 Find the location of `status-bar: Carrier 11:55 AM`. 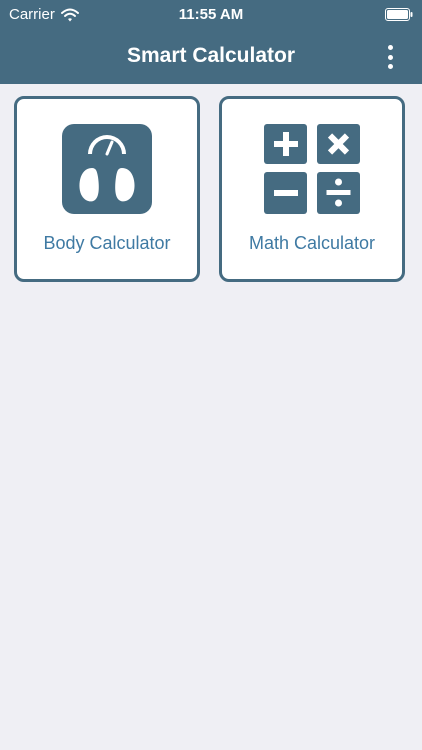

status-bar: Carrier 11:55 AM is located at coordinates (211, 15).